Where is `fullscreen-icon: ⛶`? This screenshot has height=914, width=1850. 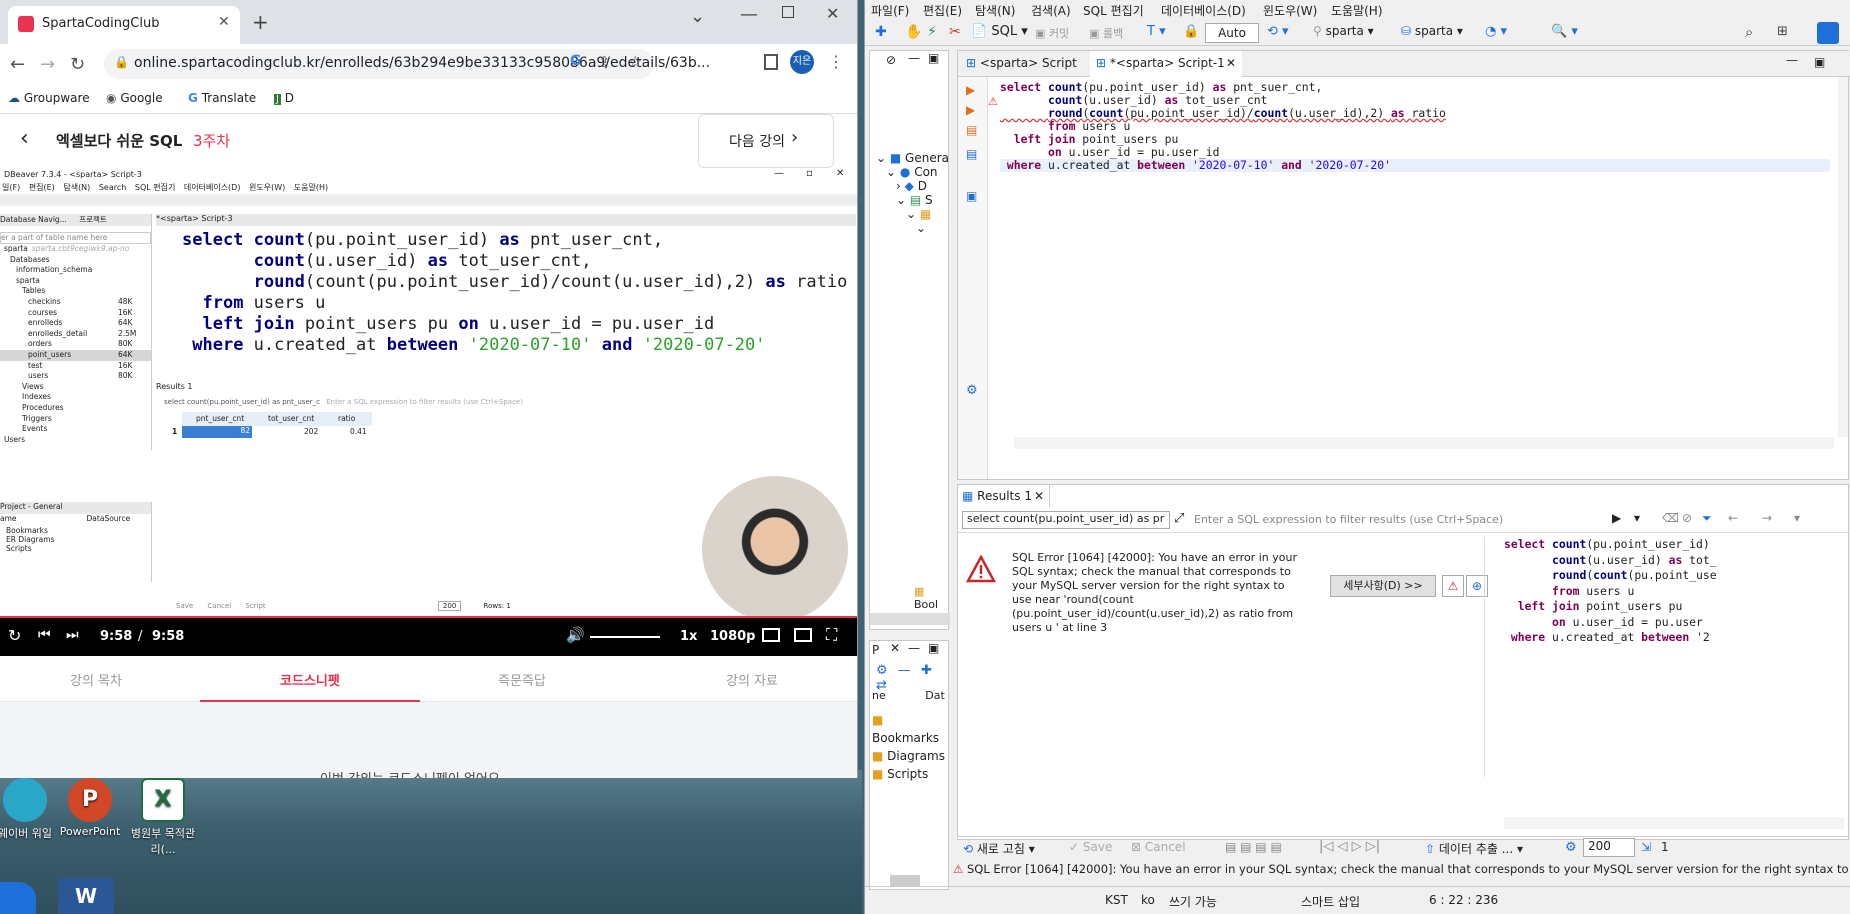 fullscreen-icon: ⛶ is located at coordinates (831, 635).